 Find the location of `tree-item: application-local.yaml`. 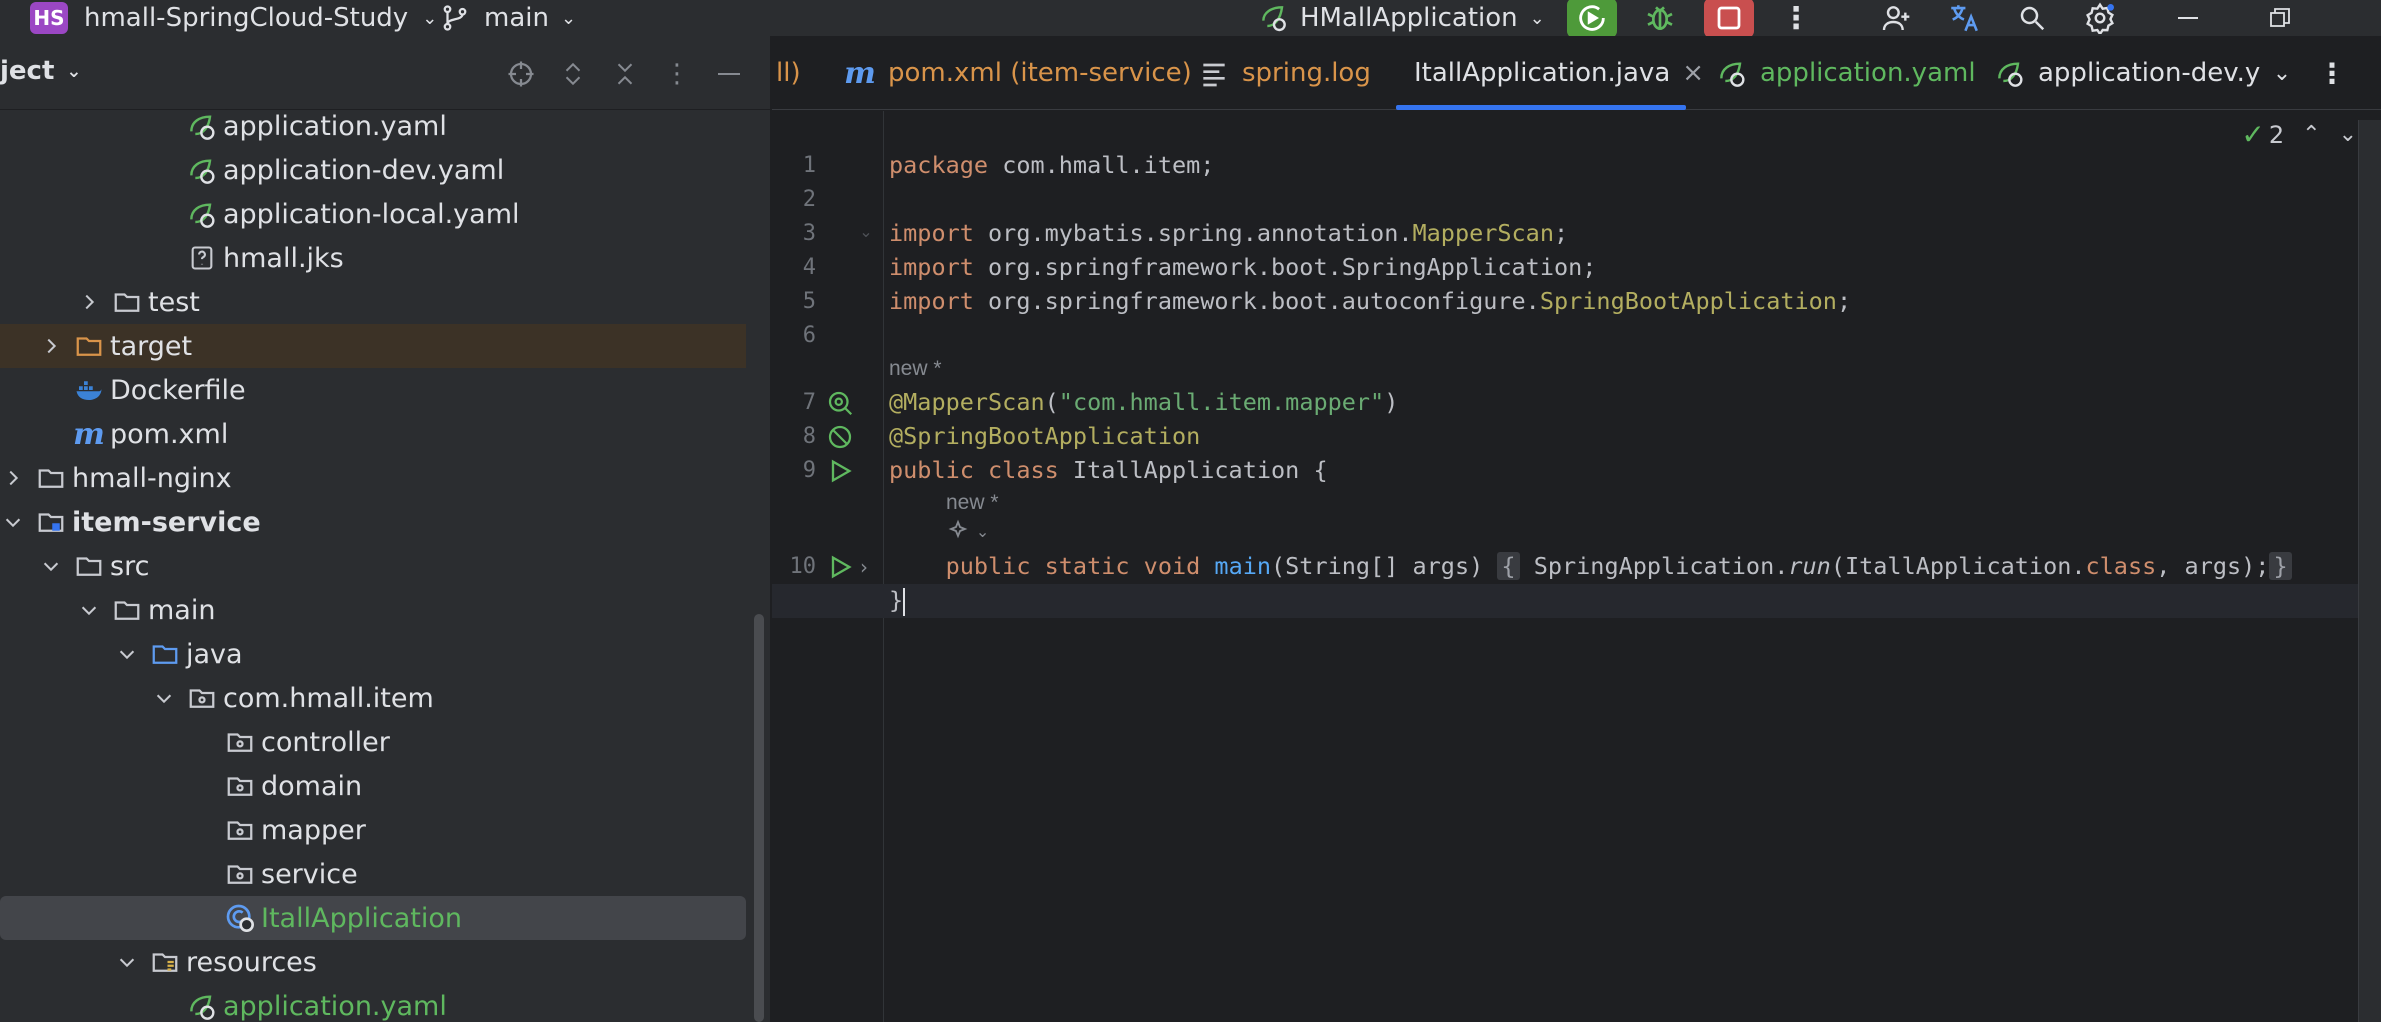

tree-item: application-local.yaml is located at coordinates (373, 214).